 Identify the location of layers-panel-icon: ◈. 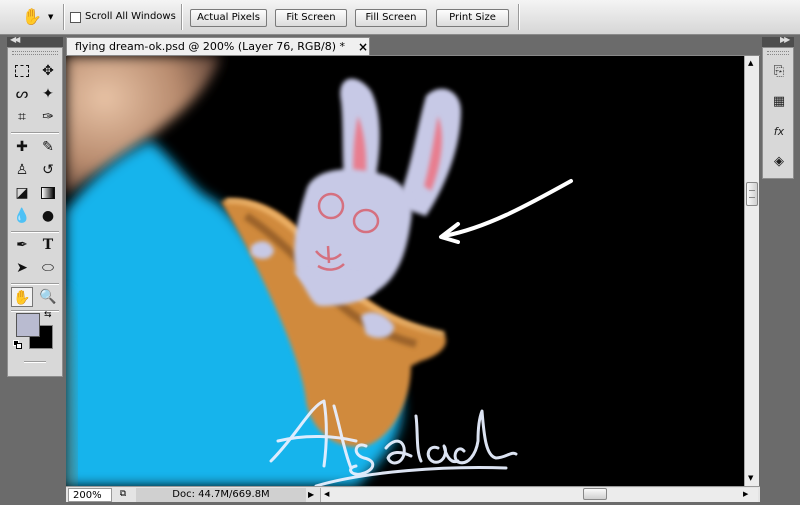
(779, 162).